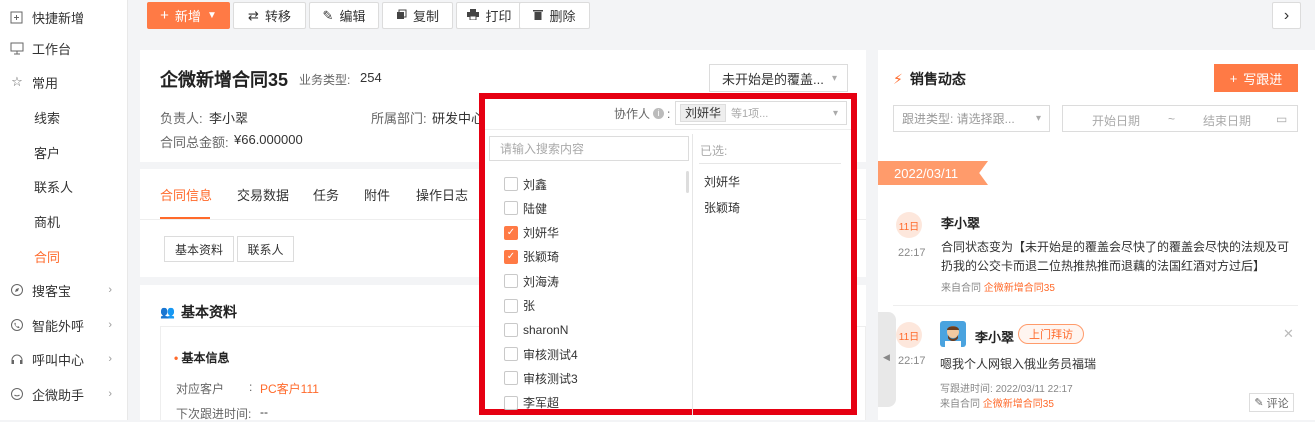 The width and height of the screenshot is (1315, 422). Describe the element at coordinates (47, 118) in the screenshot. I see `sidebar-item-label: 线索` at that location.